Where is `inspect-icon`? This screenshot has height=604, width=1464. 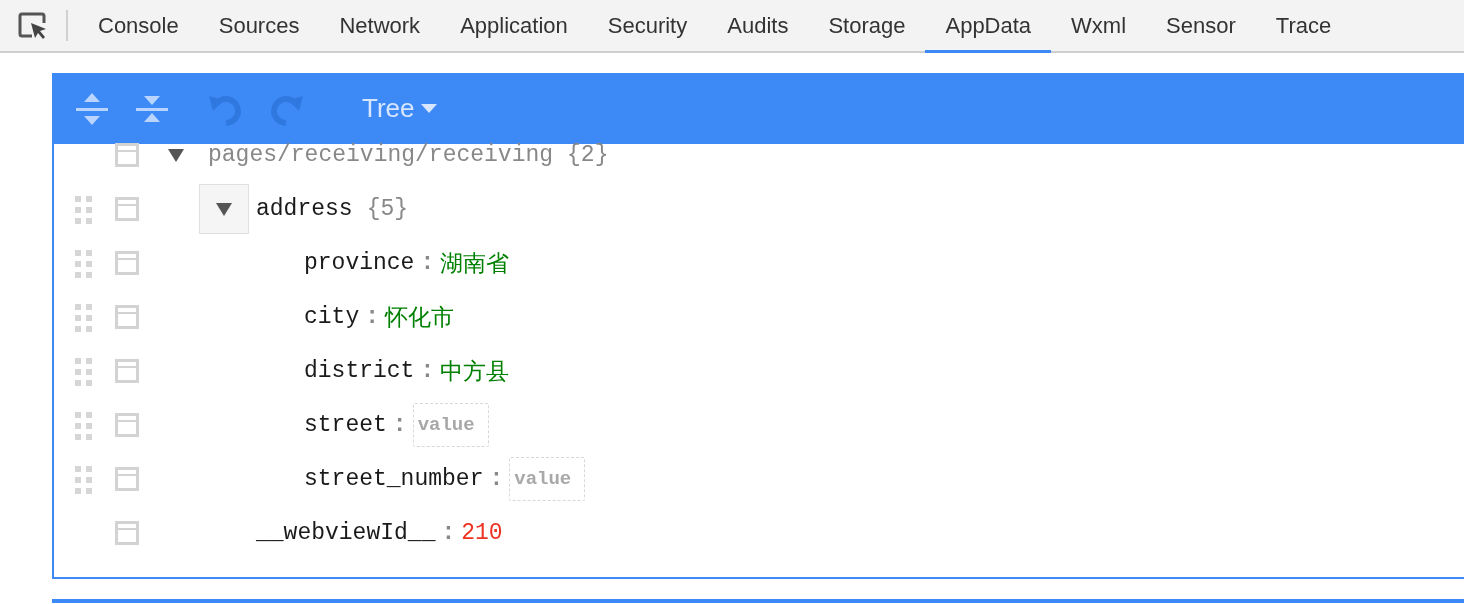 inspect-icon is located at coordinates (33, 25).